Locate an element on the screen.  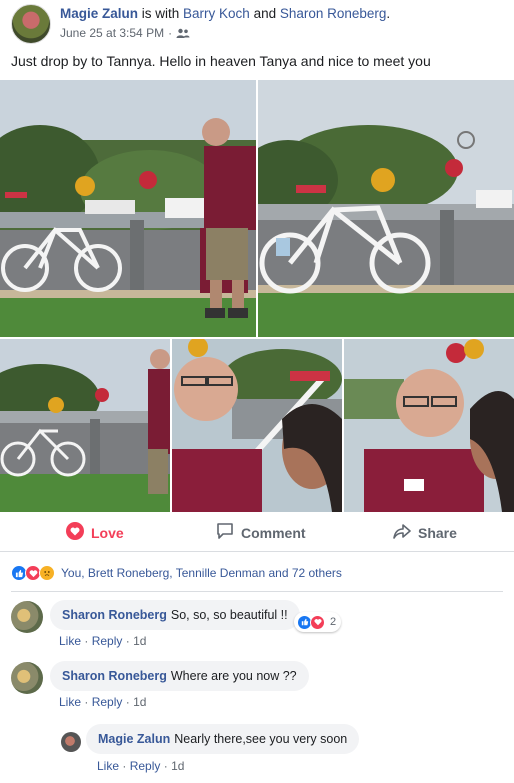
love-label: Love is located at coordinates (107, 532).